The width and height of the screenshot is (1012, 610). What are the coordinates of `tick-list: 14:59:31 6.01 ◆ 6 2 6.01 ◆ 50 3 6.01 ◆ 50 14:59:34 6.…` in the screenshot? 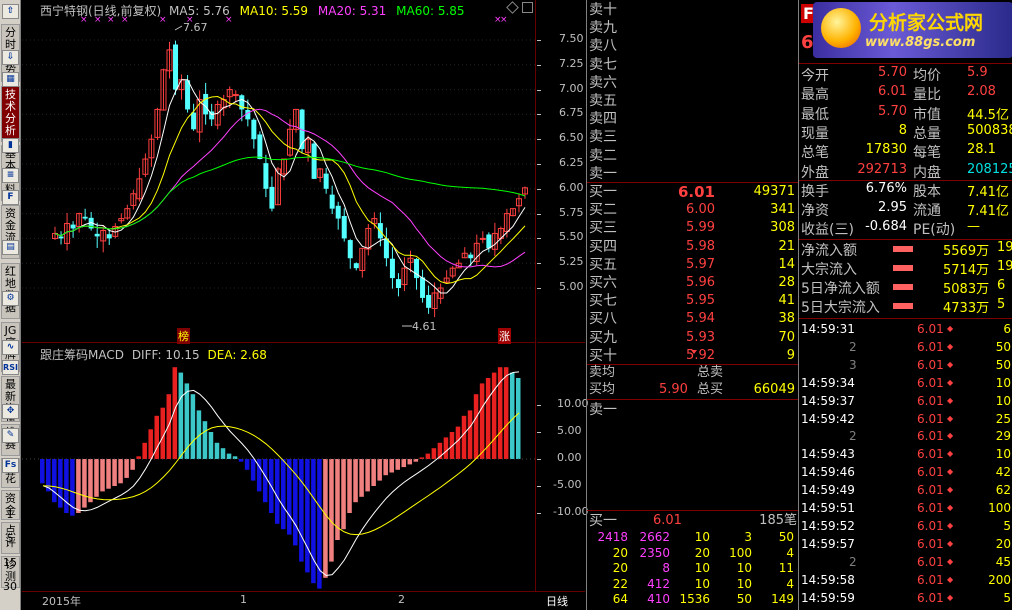 It's located at (905, 465).